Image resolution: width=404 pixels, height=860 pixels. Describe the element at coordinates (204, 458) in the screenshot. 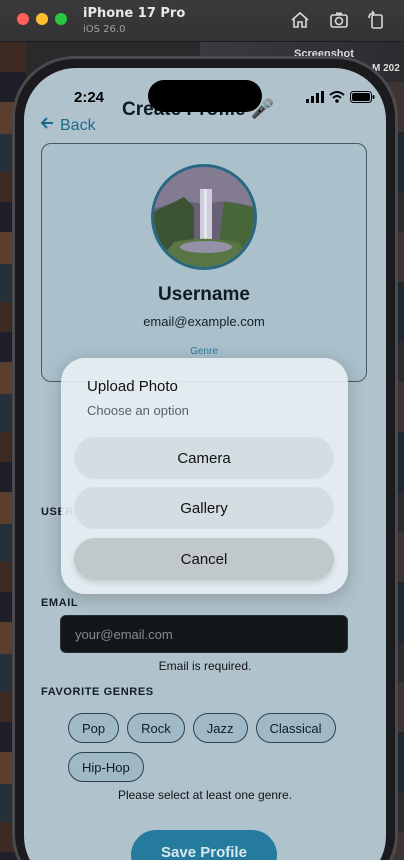

I see `camera-button: Camera` at that location.